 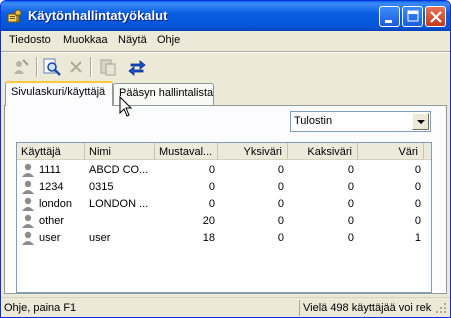 I want to click on window-title: Käytönhallintatyökalut, so click(x=98, y=15).